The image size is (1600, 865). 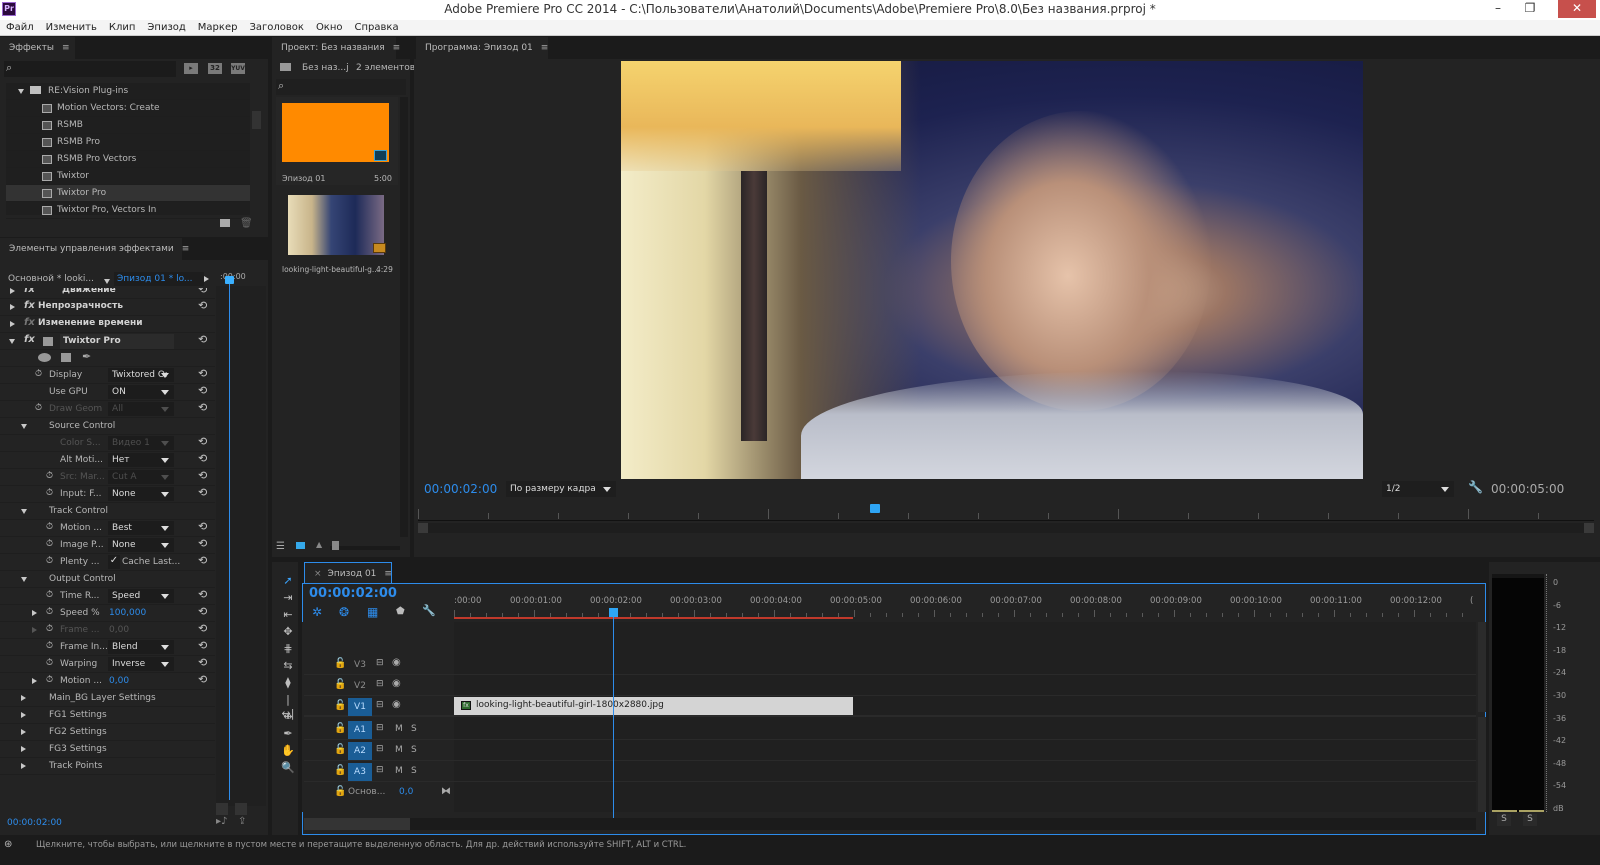 What do you see at coordinates (141, 545) in the screenshot?
I see `image-prep-dropdown: None` at bounding box center [141, 545].